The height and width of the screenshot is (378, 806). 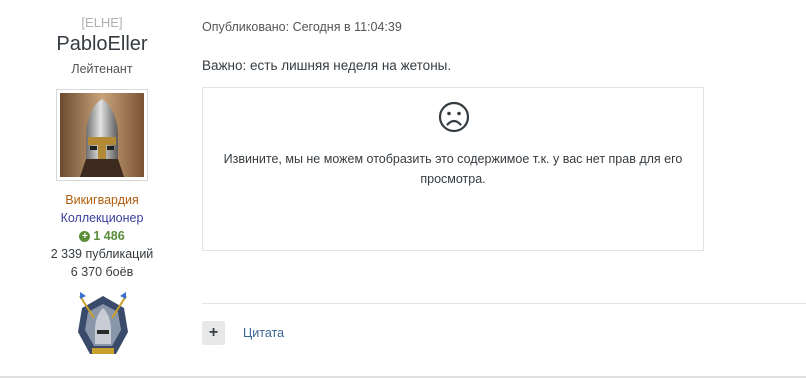 I want to click on post-text: Важно: есть лишняя неделя на жетоны., so click(x=327, y=65).